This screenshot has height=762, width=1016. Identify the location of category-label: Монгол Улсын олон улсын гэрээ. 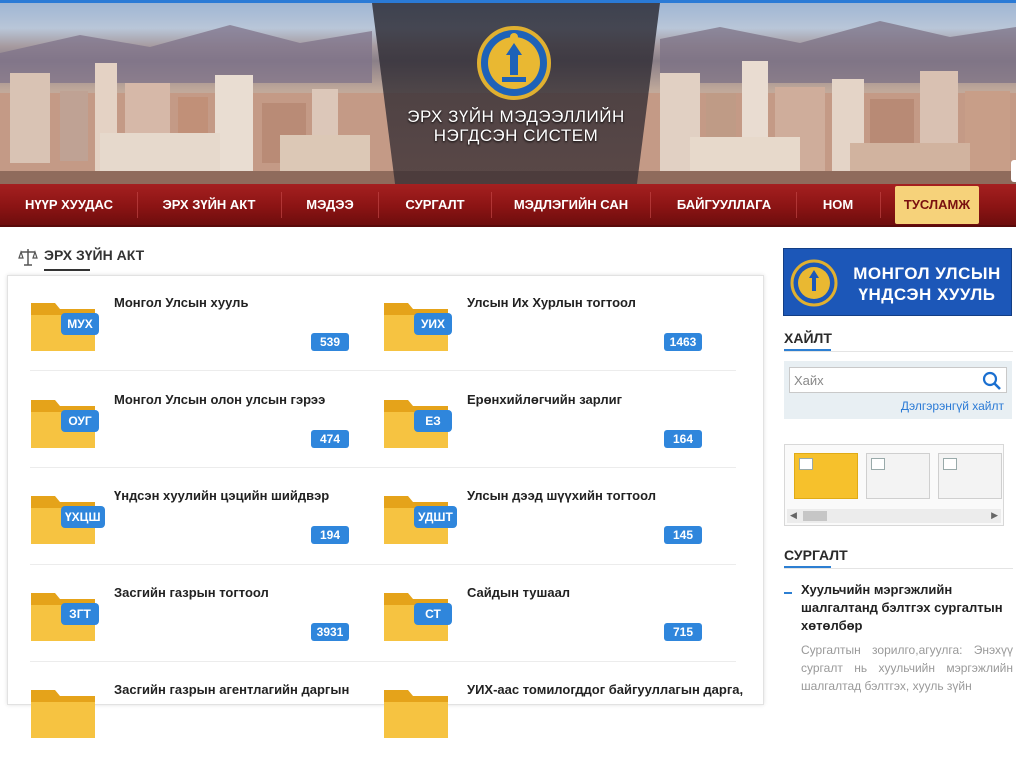
(219, 399).